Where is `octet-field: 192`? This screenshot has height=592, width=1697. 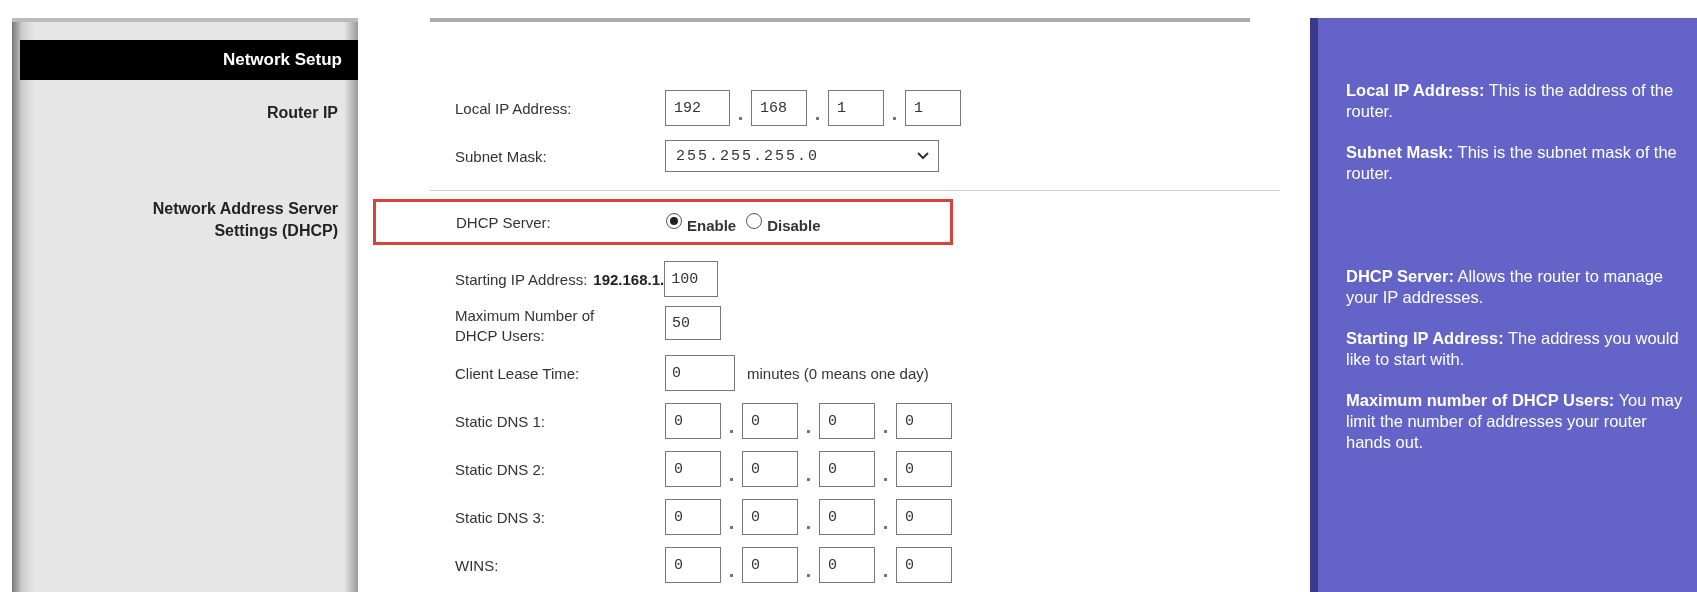 octet-field: 192 is located at coordinates (697, 108).